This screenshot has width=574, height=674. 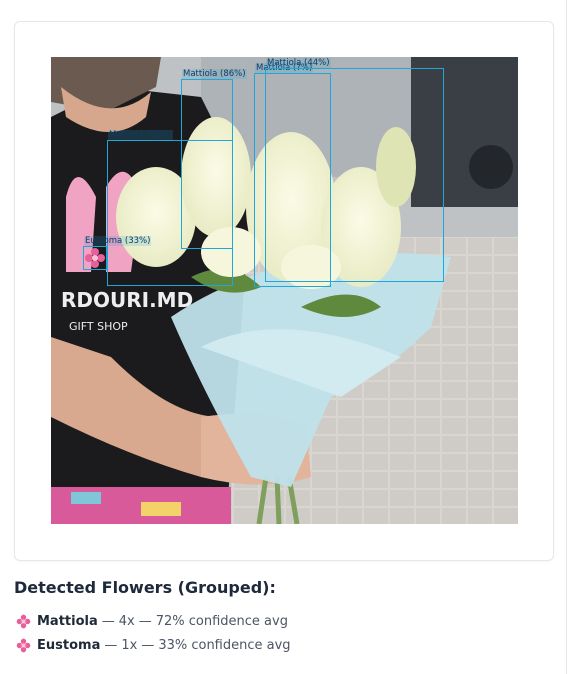 What do you see at coordinates (129, 645) in the screenshot?
I see `result-count: 1x` at bounding box center [129, 645].